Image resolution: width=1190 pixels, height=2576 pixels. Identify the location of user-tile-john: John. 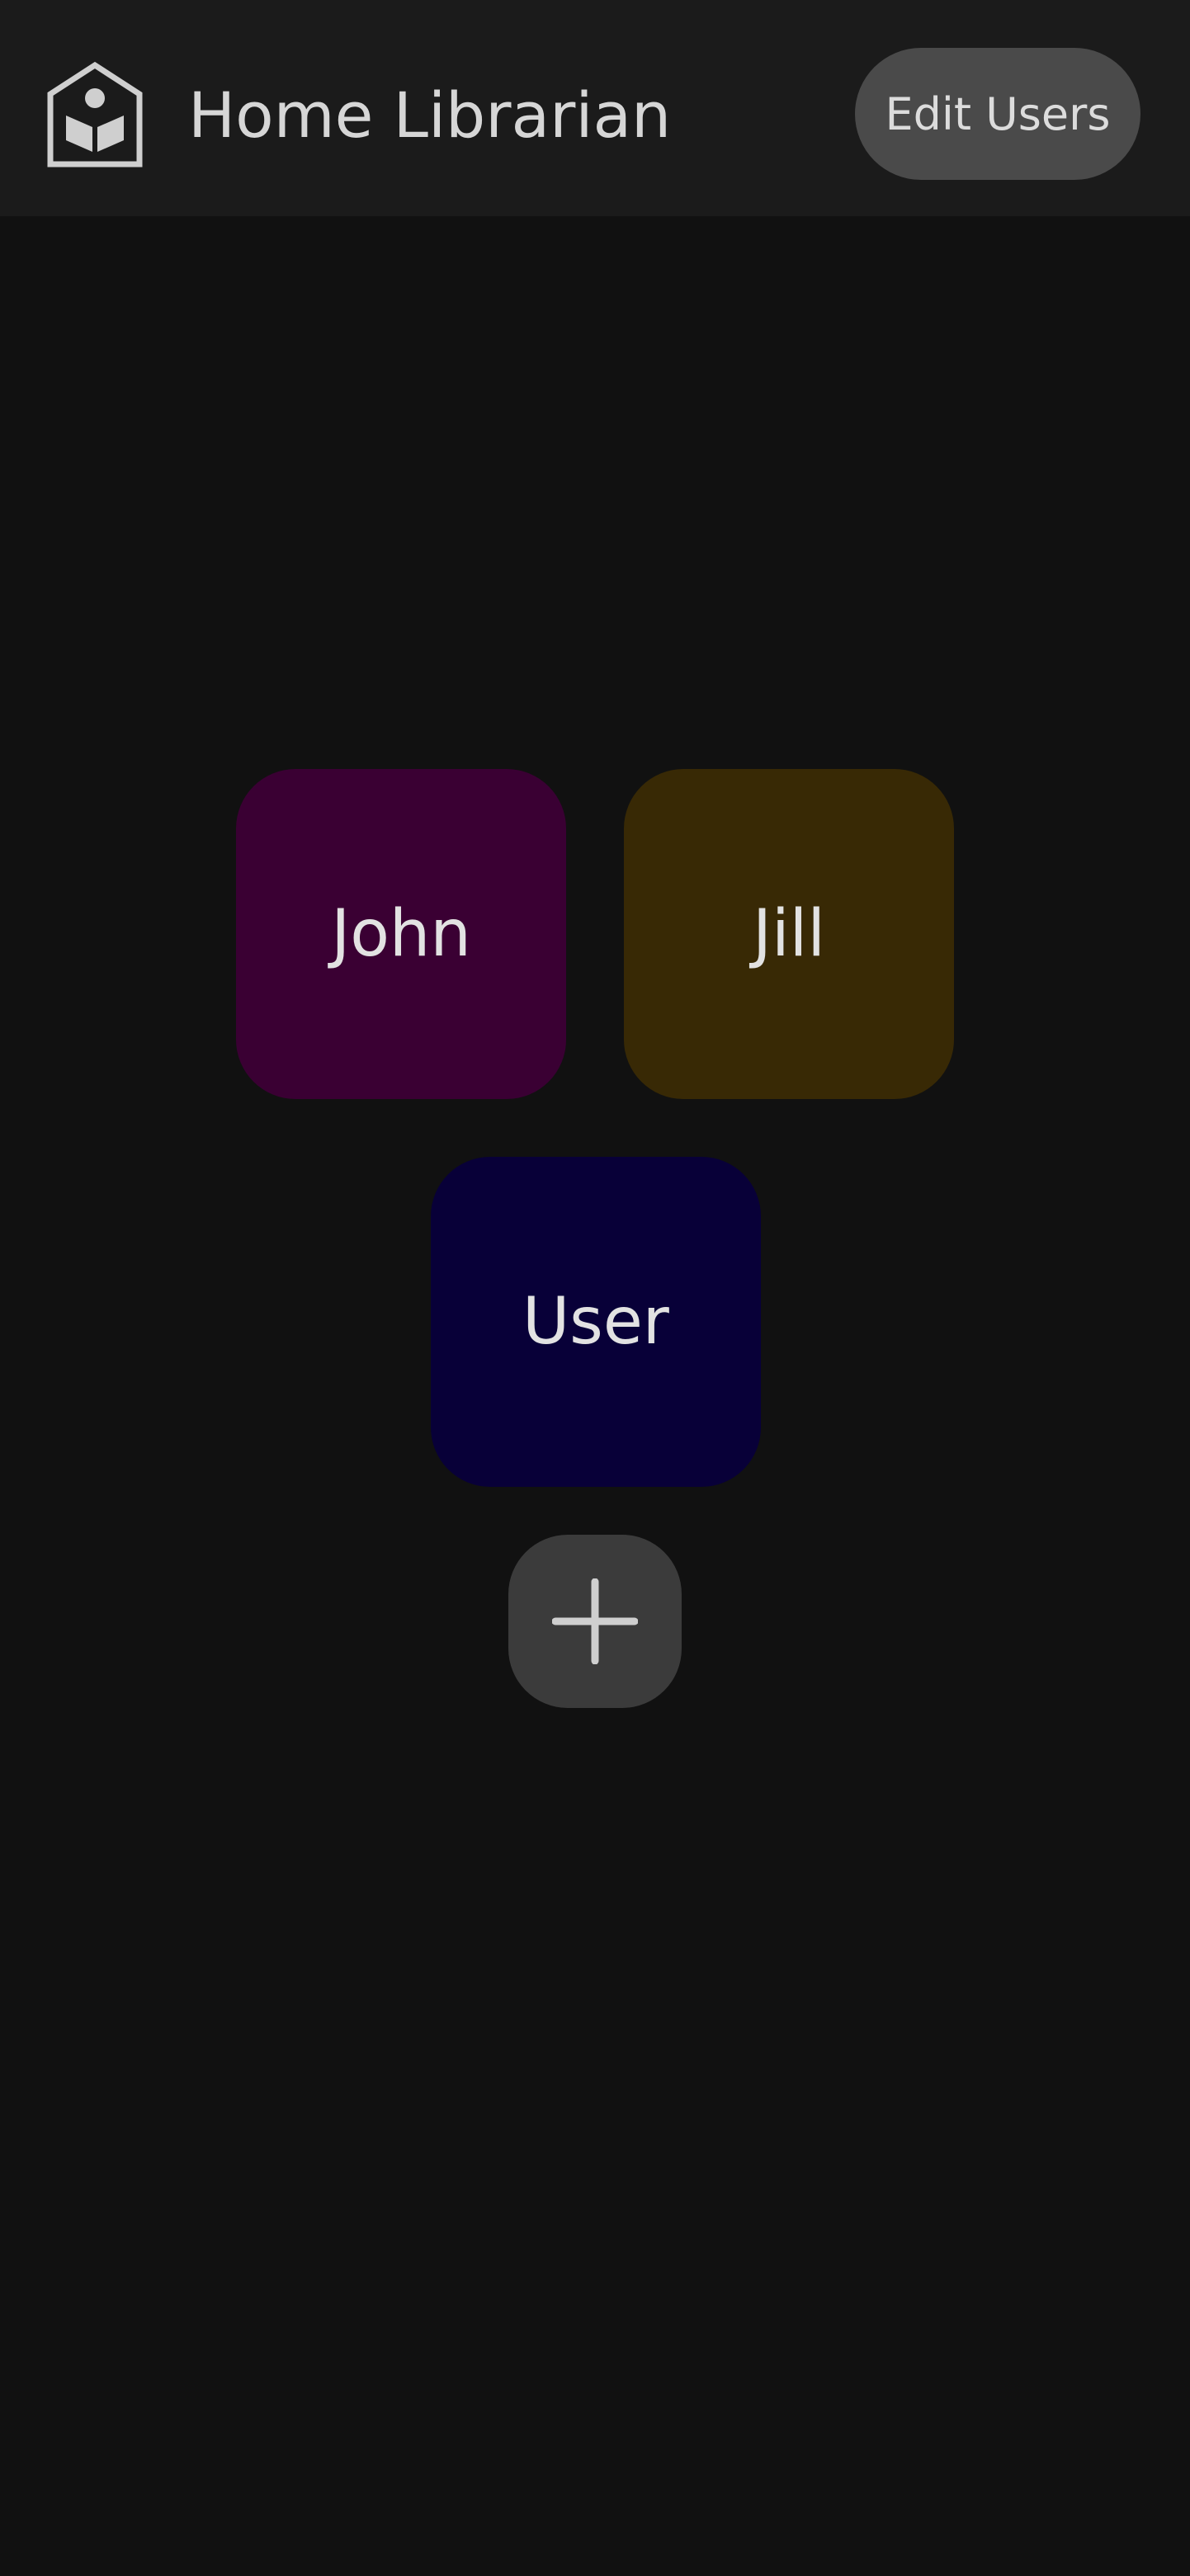
(401, 934).